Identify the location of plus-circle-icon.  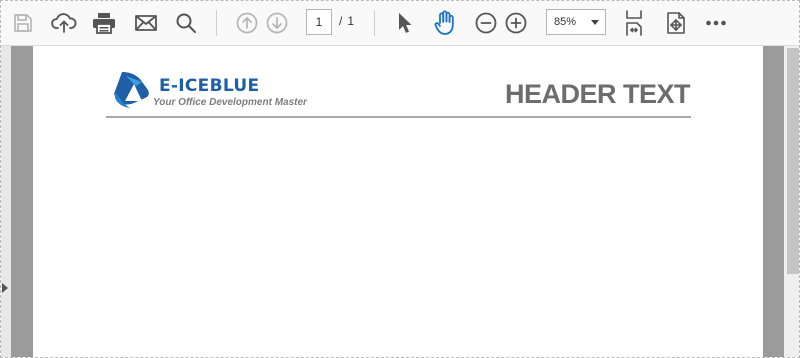
(516, 23).